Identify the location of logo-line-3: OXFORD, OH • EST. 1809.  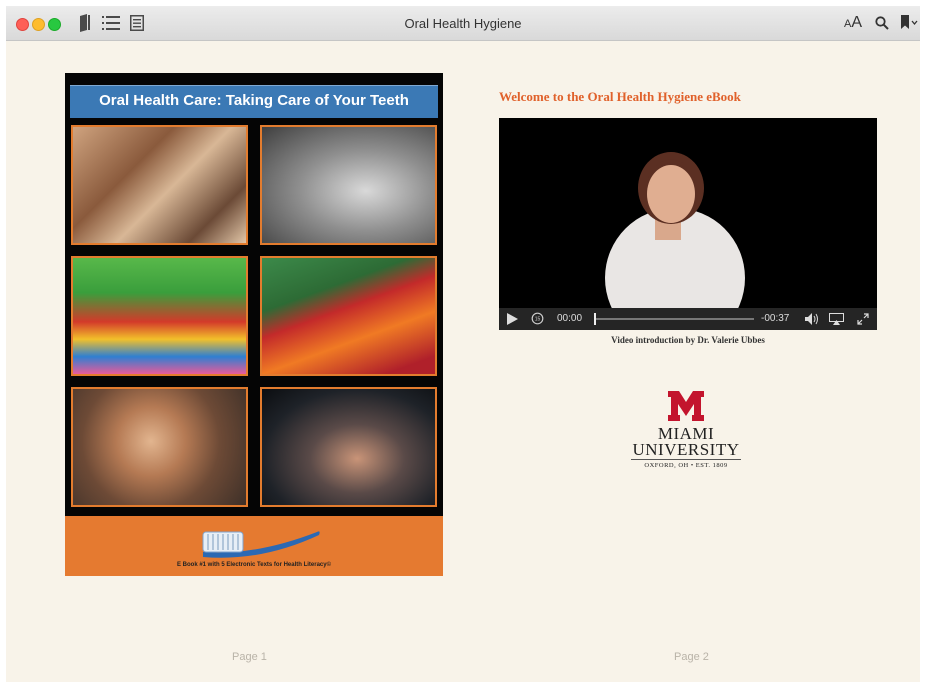
(686, 465).